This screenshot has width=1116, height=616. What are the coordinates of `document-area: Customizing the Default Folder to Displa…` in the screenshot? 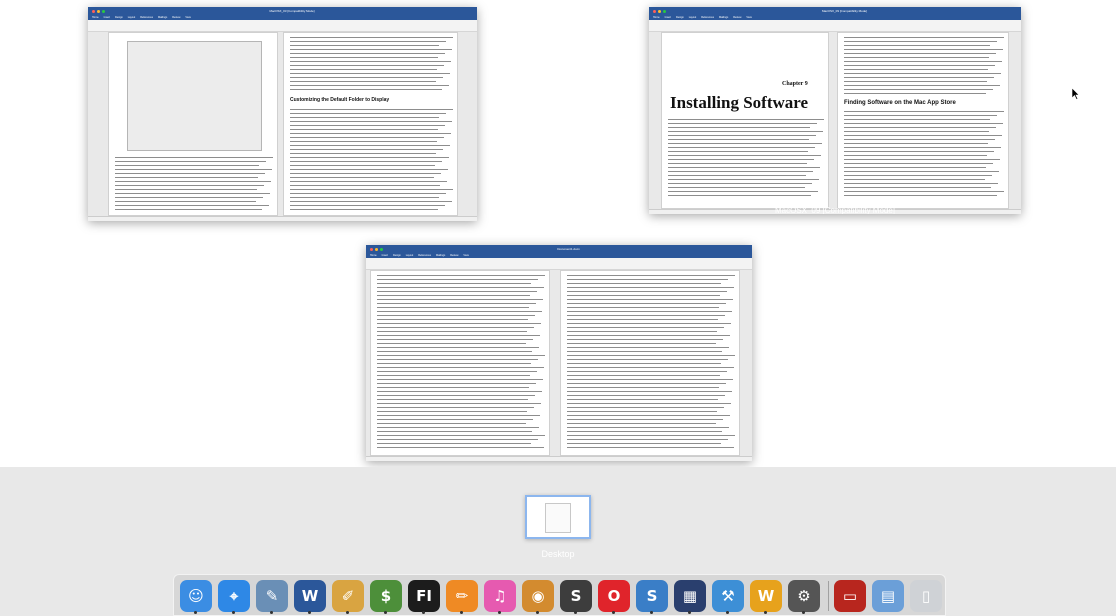 It's located at (282, 124).